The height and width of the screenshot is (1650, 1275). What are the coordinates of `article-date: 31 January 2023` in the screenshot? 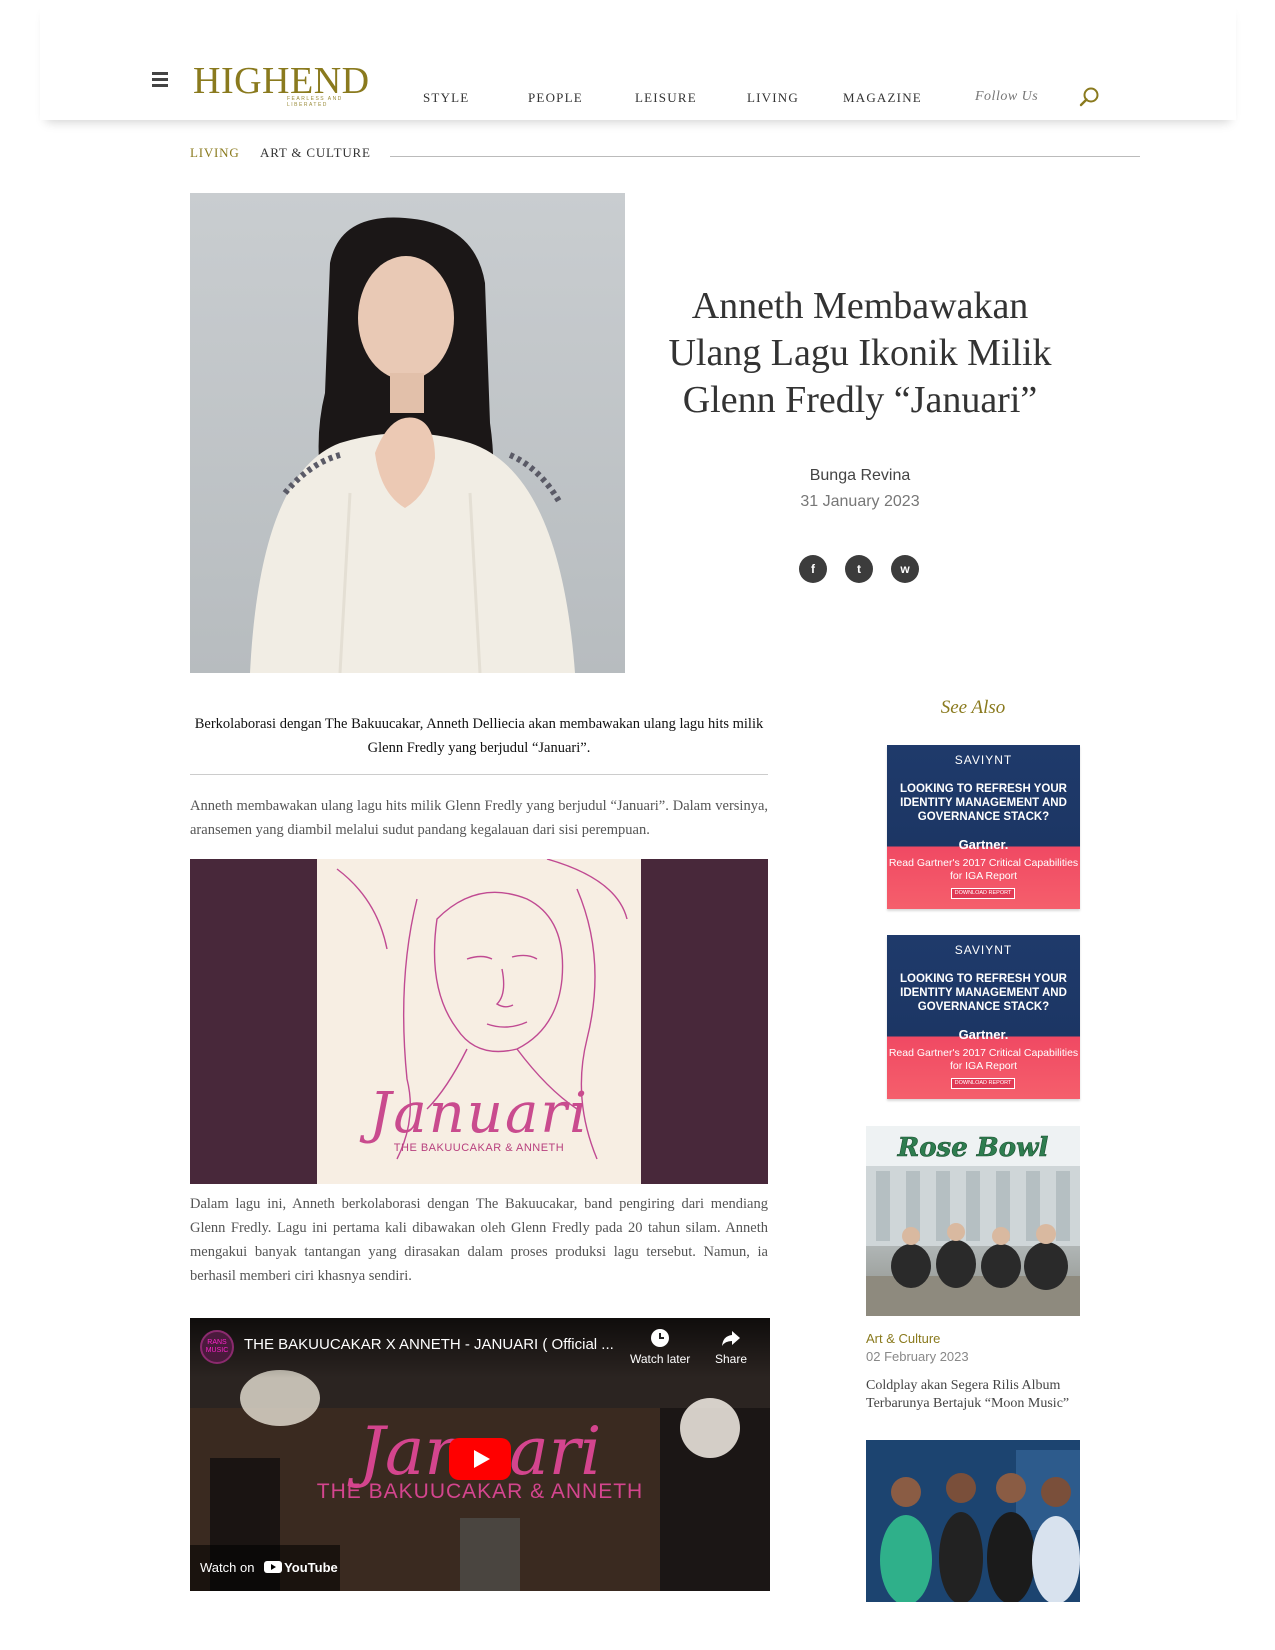 It's located at (860, 501).